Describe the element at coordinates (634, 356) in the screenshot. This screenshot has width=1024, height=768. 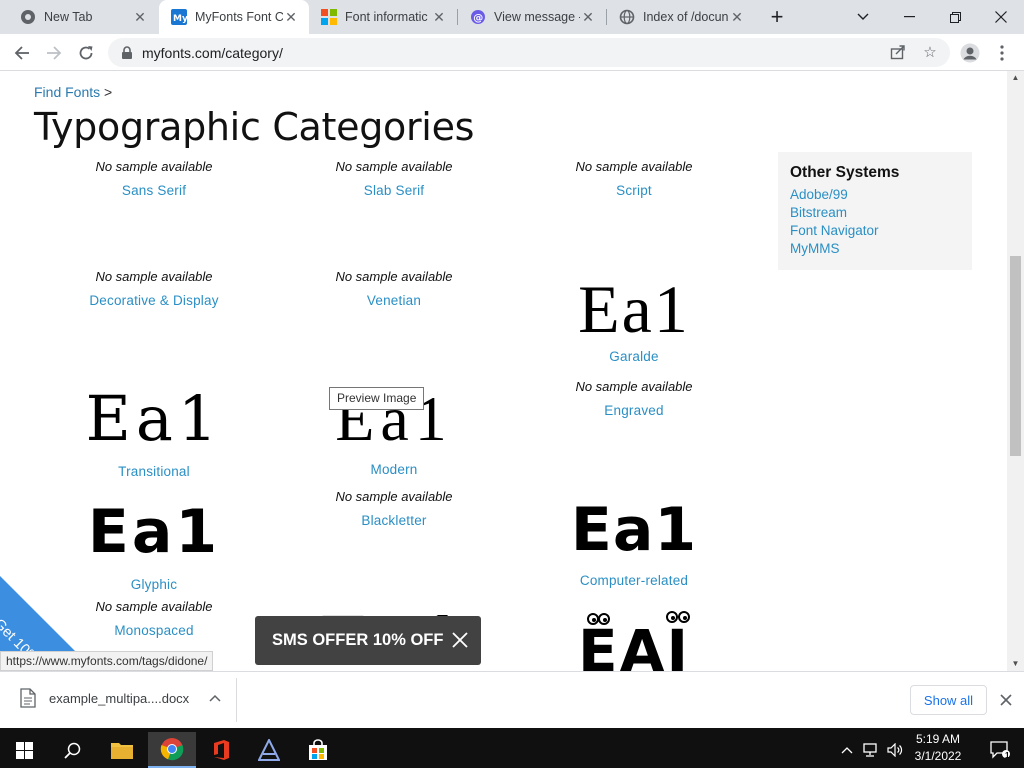
I see `category-link: Garalde` at that location.